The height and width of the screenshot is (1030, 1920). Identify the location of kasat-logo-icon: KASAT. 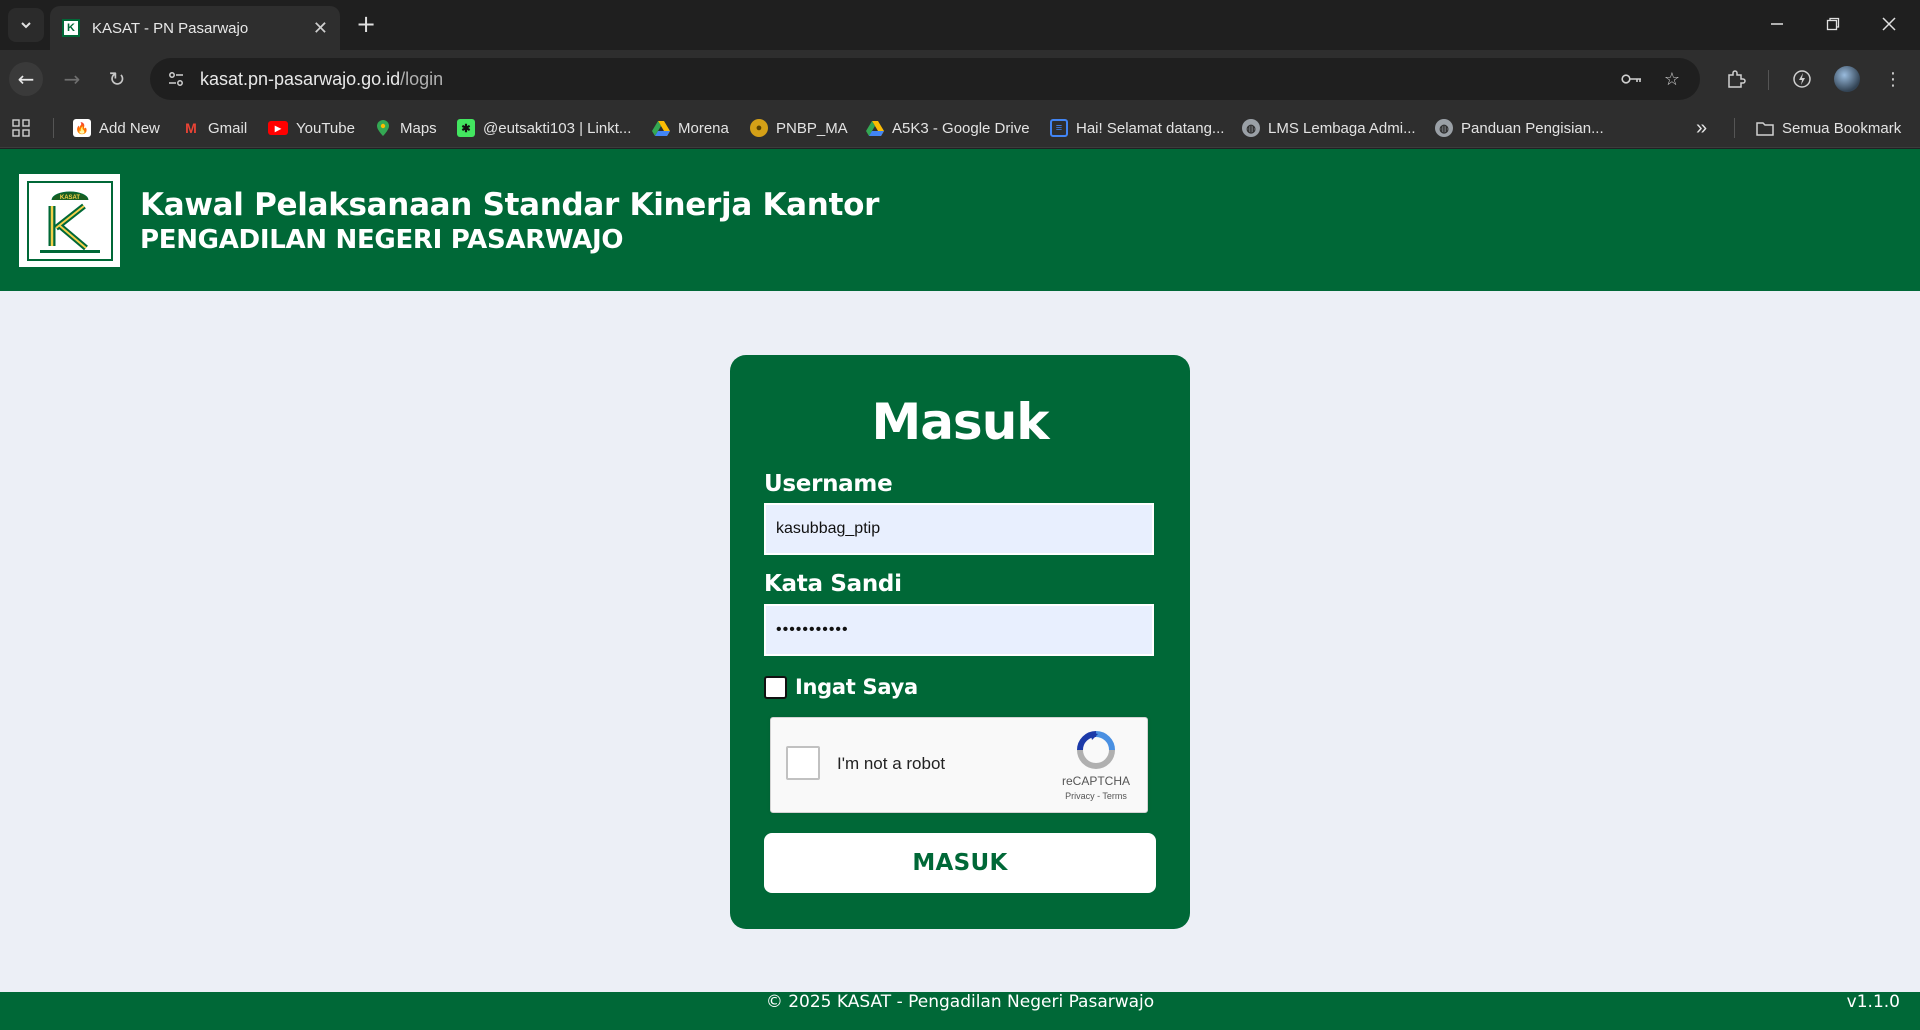
(69, 222).